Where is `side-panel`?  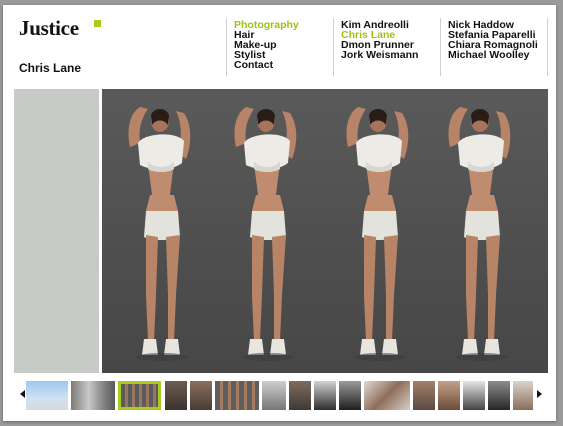 side-panel is located at coordinates (56, 231).